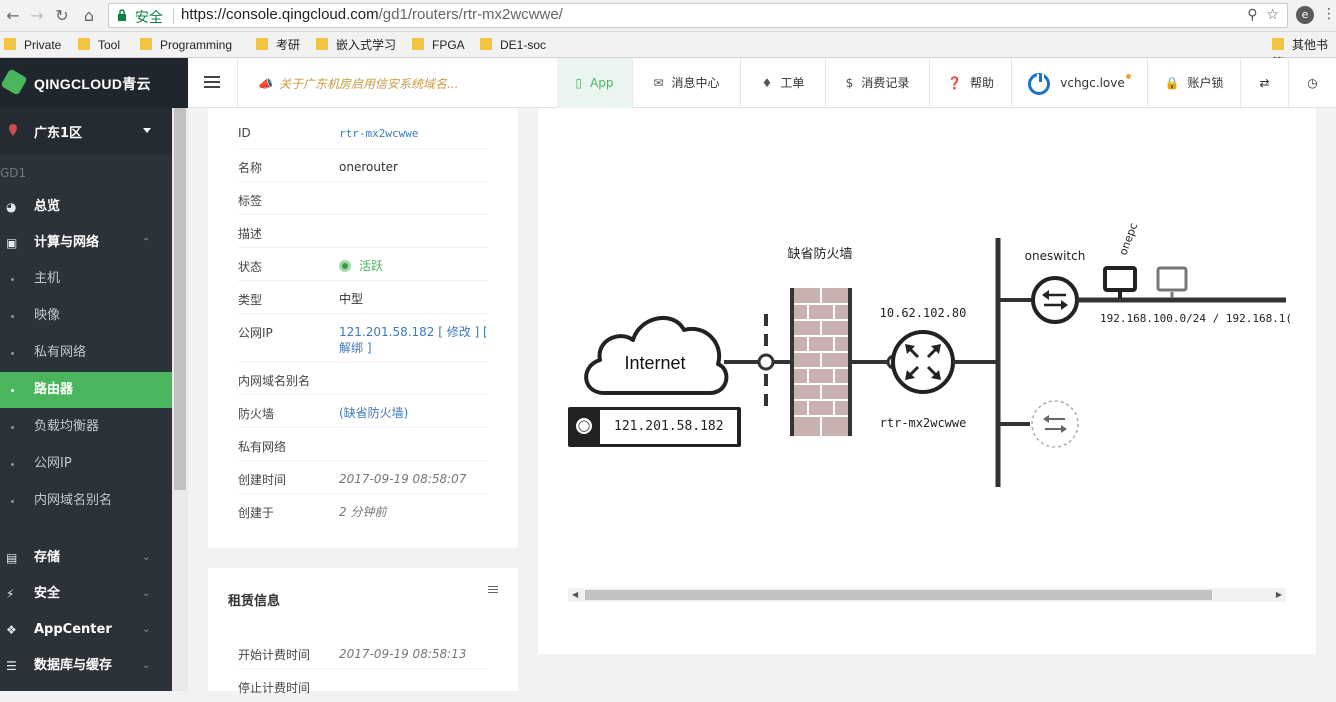 The width and height of the screenshot is (1336, 702). What do you see at coordinates (363, 378) in the screenshot?
I see `detail-row-dns-alias: 内网域名别名` at bounding box center [363, 378].